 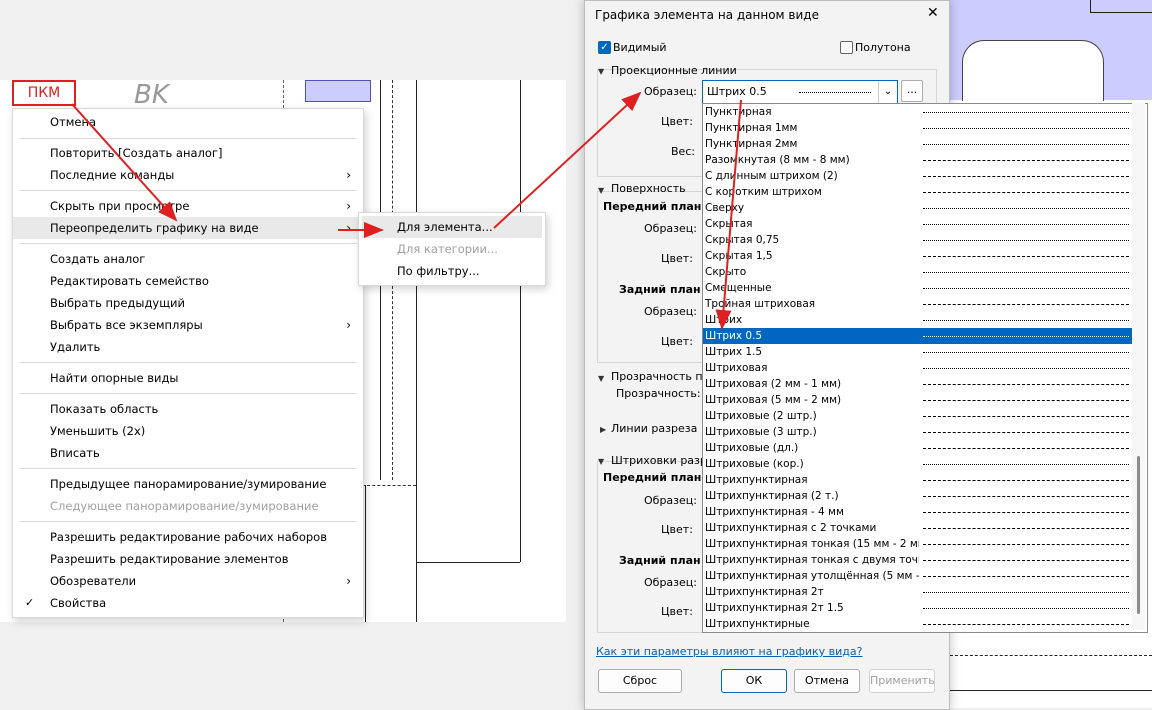 What do you see at coordinates (918, 304) in the screenshot?
I see `line-pattern-option: Тройная штриховая` at bounding box center [918, 304].